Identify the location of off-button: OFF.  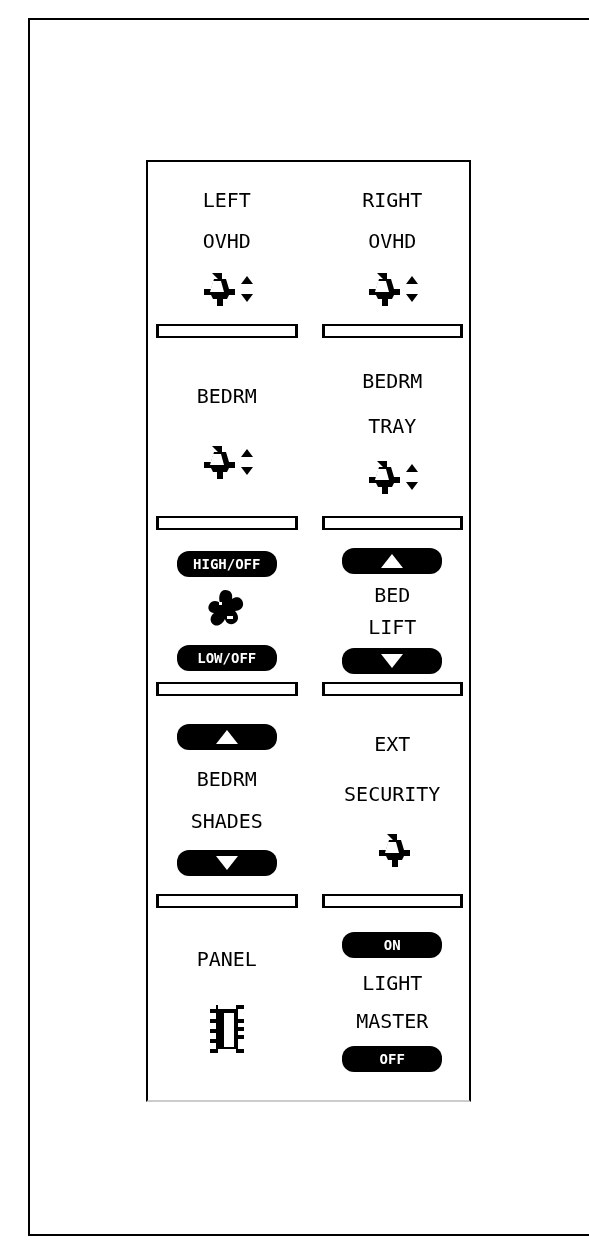
(392, 1059).